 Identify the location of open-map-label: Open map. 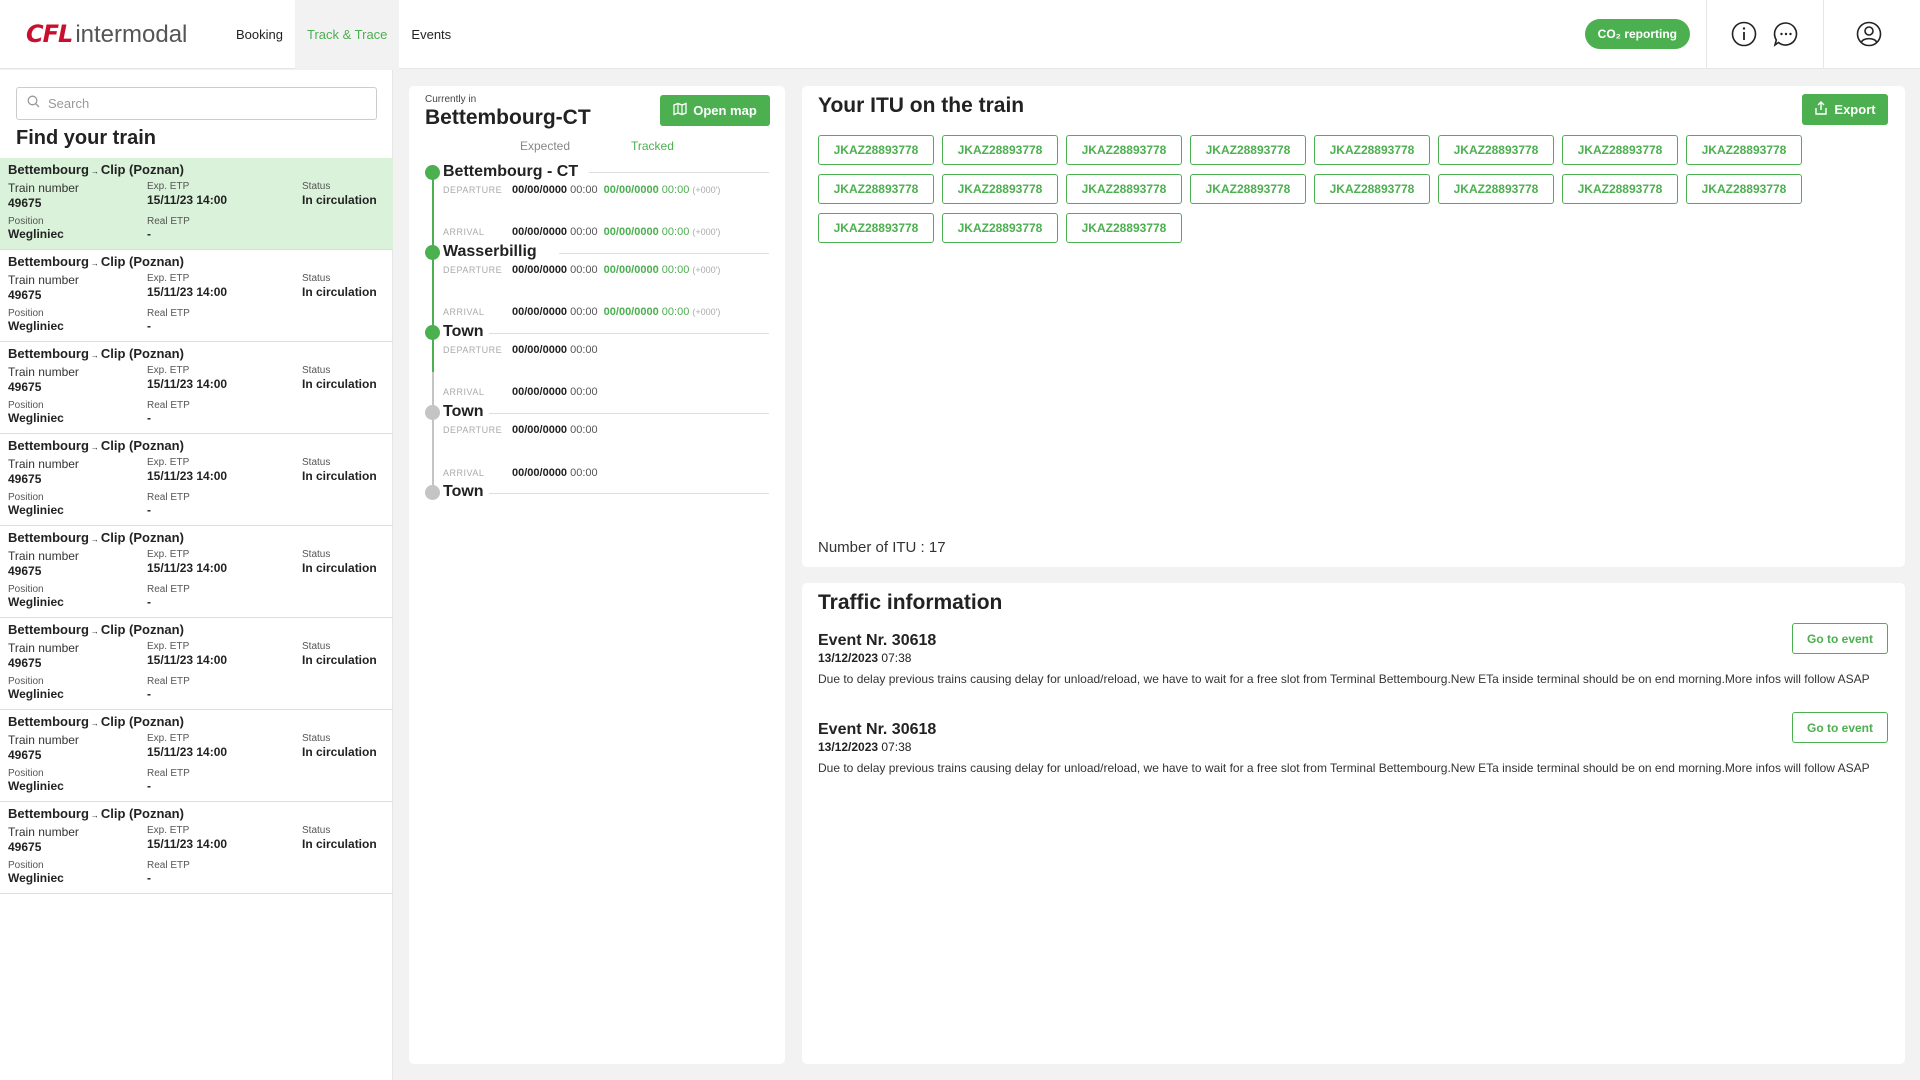
(725, 110).